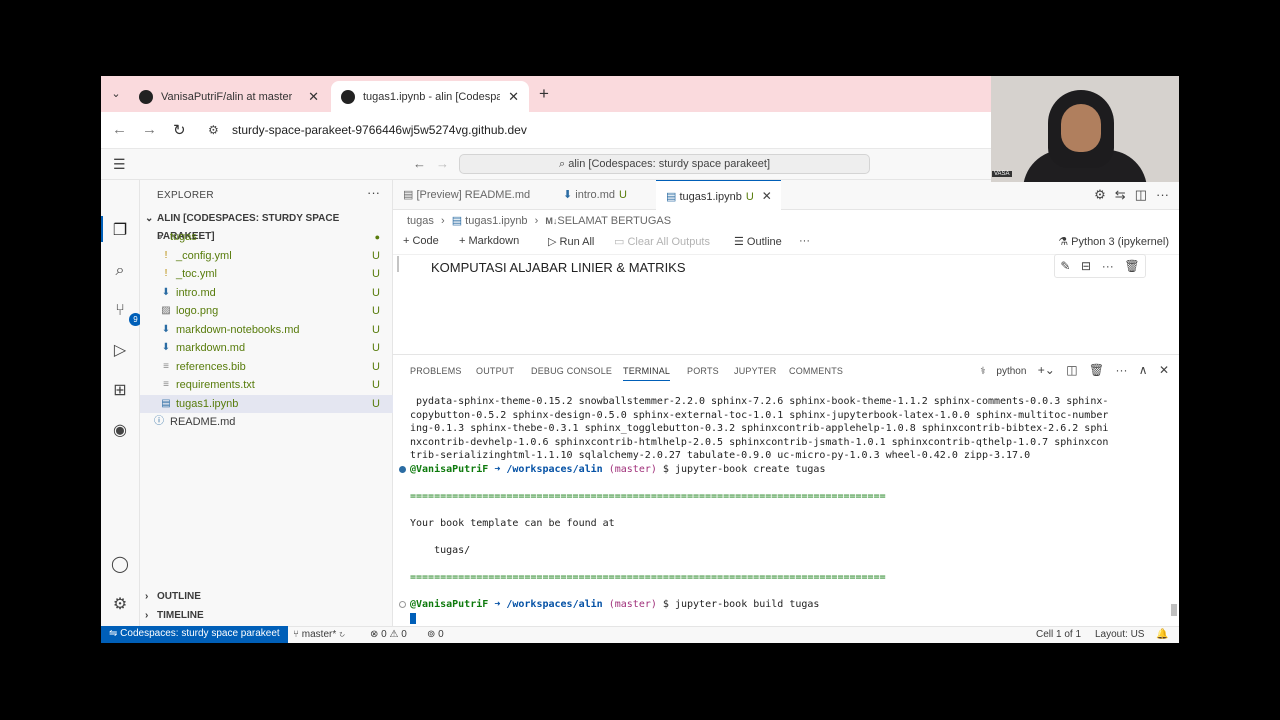 This screenshot has height=720, width=1280. Describe the element at coordinates (758, 241) in the screenshot. I see `outline-button: ☰ Outline` at that location.